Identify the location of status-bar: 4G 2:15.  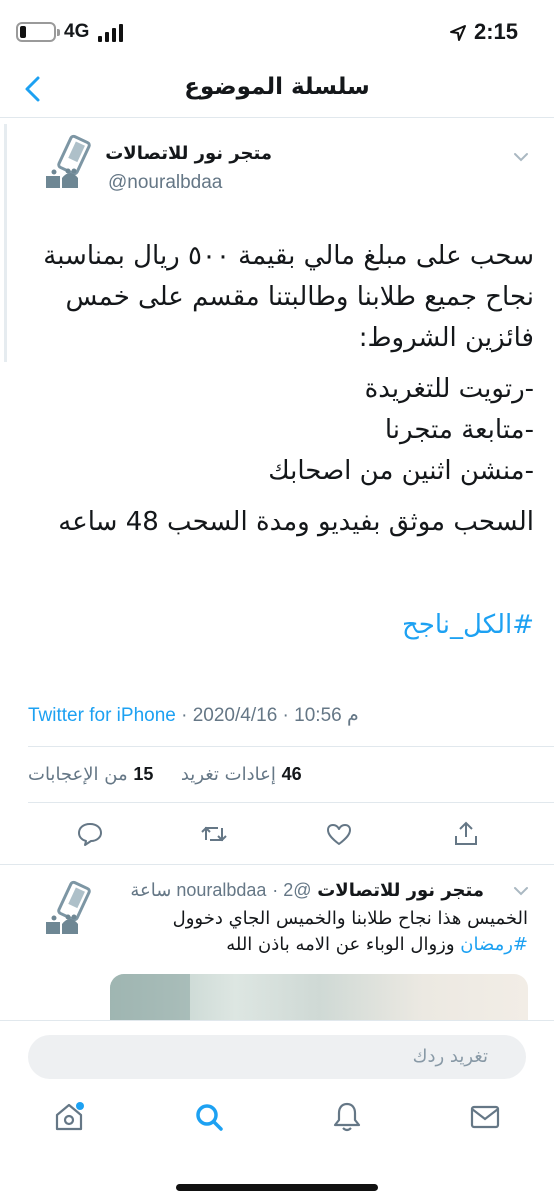
(277, 31).